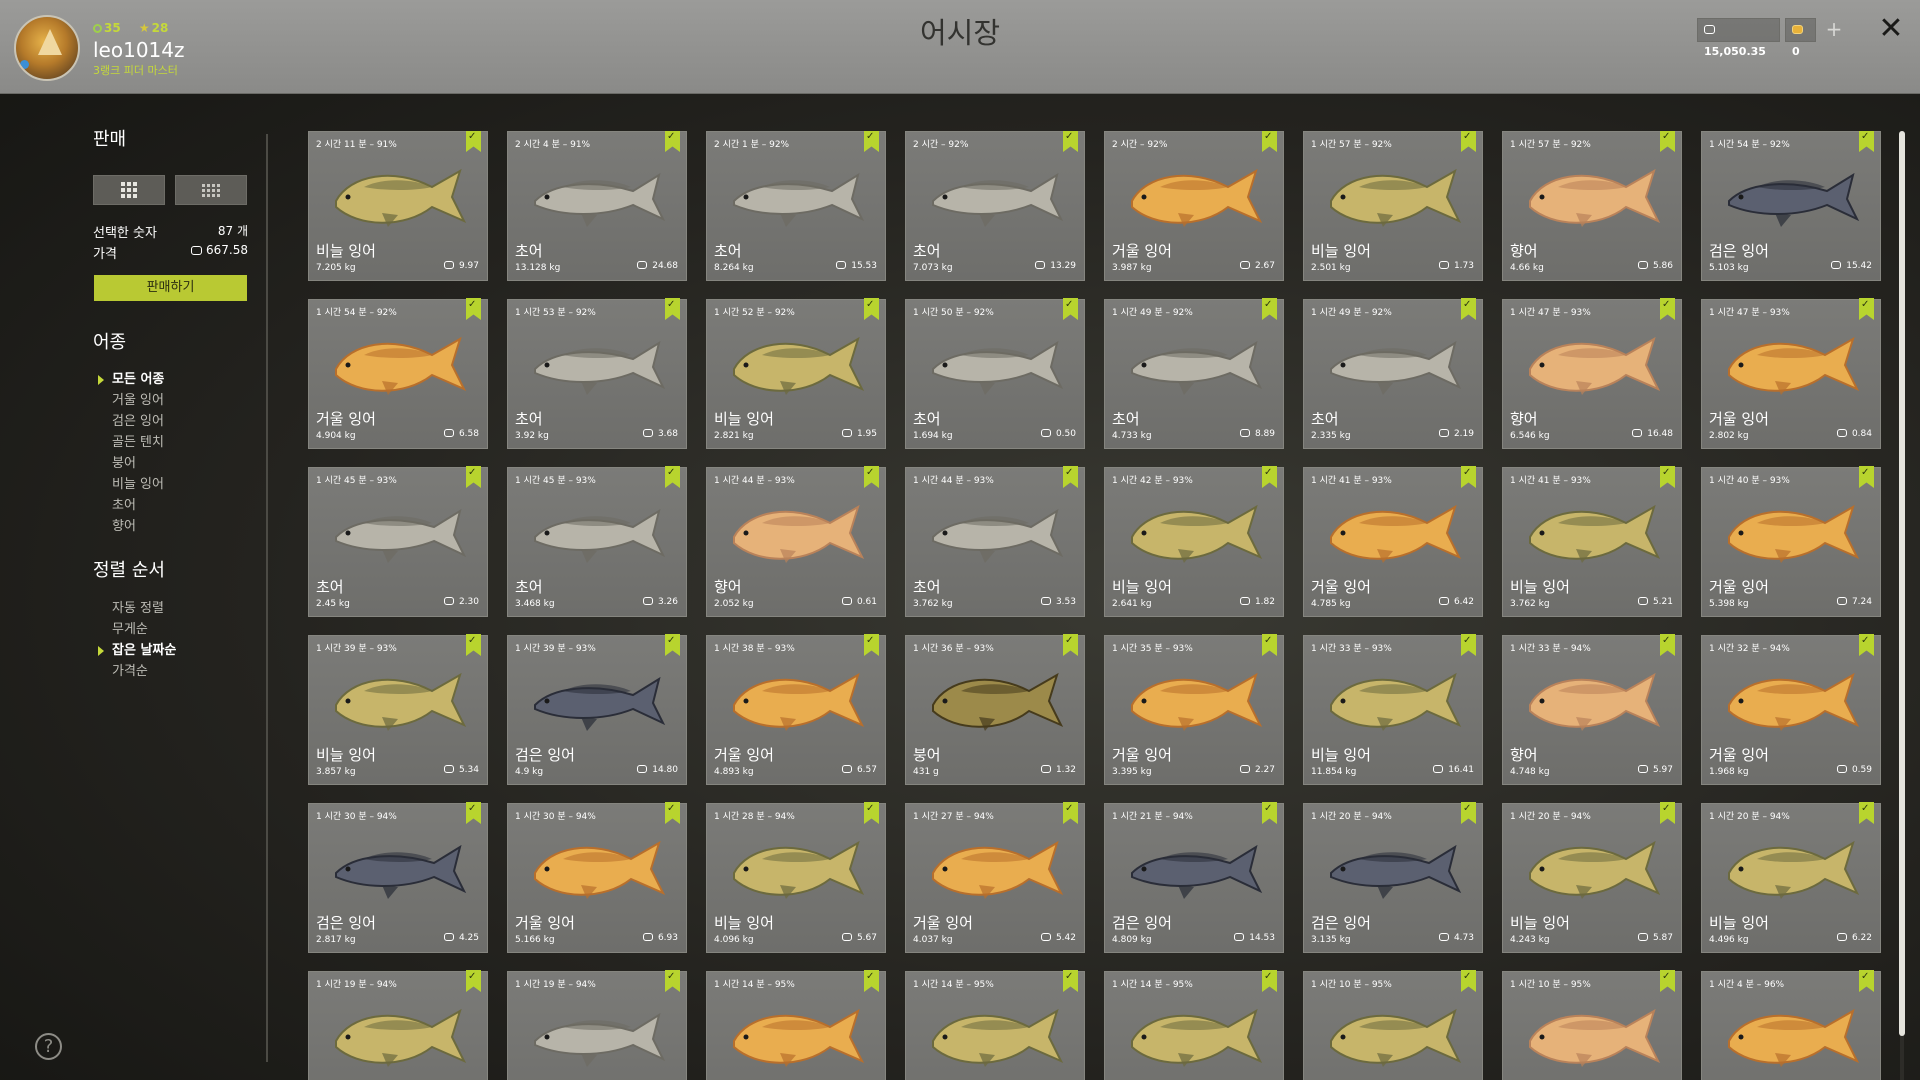  What do you see at coordinates (796, 373) in the screenshot?
I see `fish-card: 1 시간 52 분 – 92% 비늘 잉어 2.821 kg 1.95` at bounding box center [796, 373].